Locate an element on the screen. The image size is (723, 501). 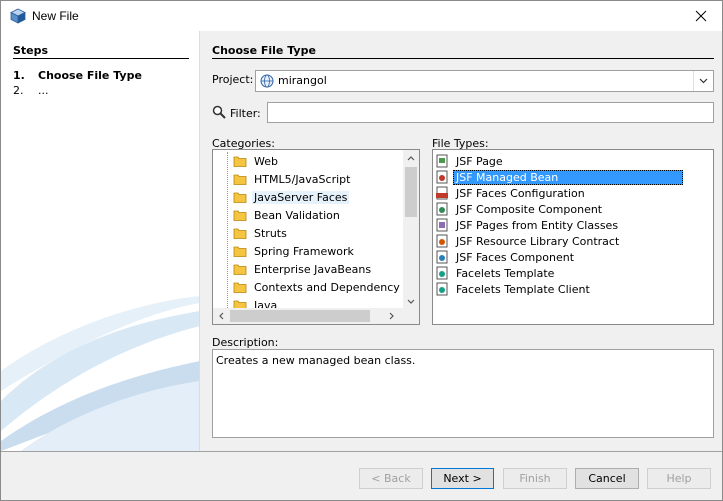
file-type-item-faces-config: JSF Faces Configuration is located at coordinates (510, 193).